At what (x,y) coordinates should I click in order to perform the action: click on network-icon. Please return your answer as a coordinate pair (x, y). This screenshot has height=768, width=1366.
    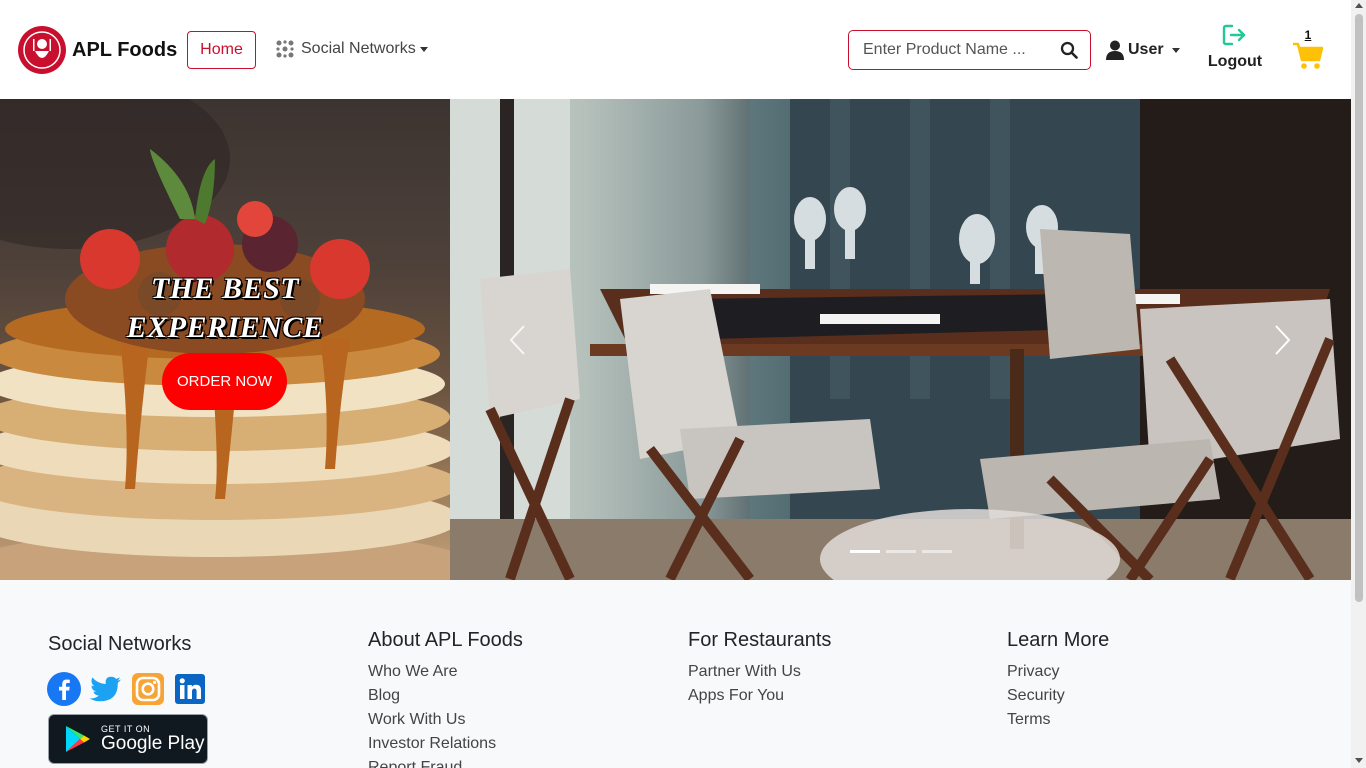
    Looking at the image, I should click on (285, 49).